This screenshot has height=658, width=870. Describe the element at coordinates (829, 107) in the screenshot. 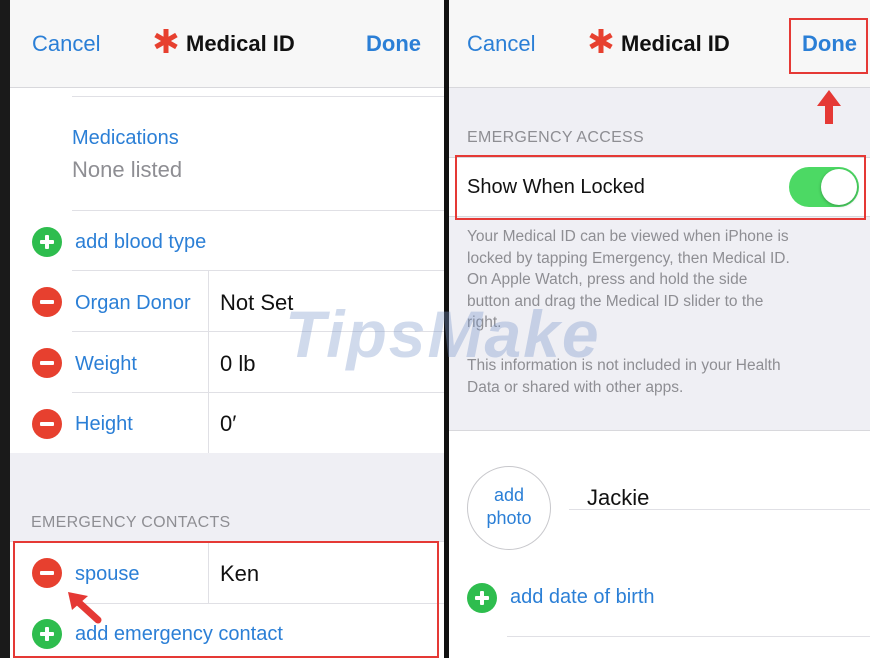

I see `red-arrow-up-icon` at that location.